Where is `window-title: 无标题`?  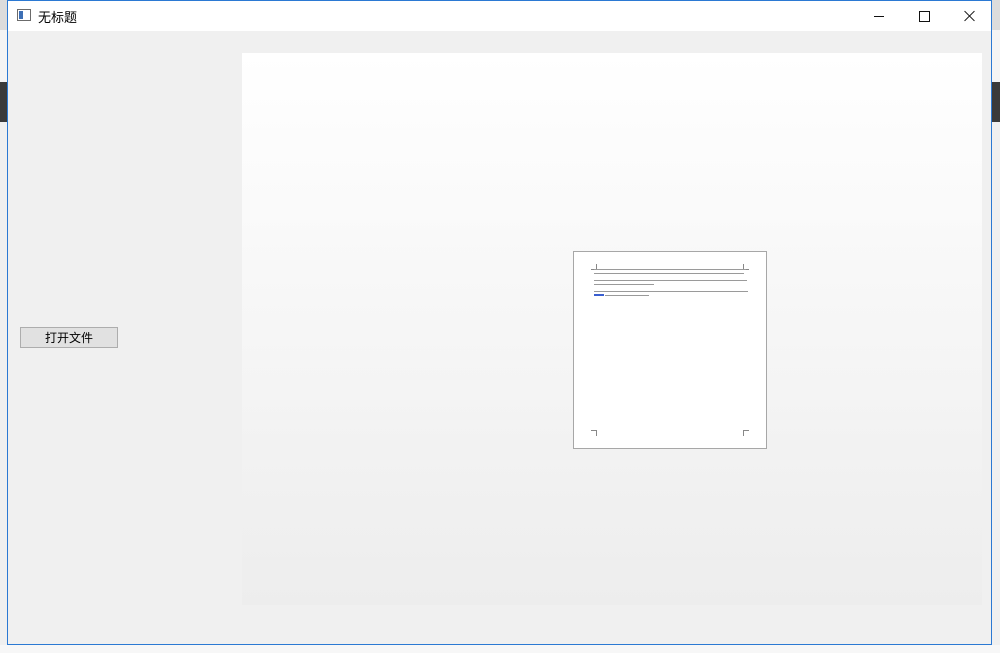 window-title: 无标题 is located at coordinates (58, 18).